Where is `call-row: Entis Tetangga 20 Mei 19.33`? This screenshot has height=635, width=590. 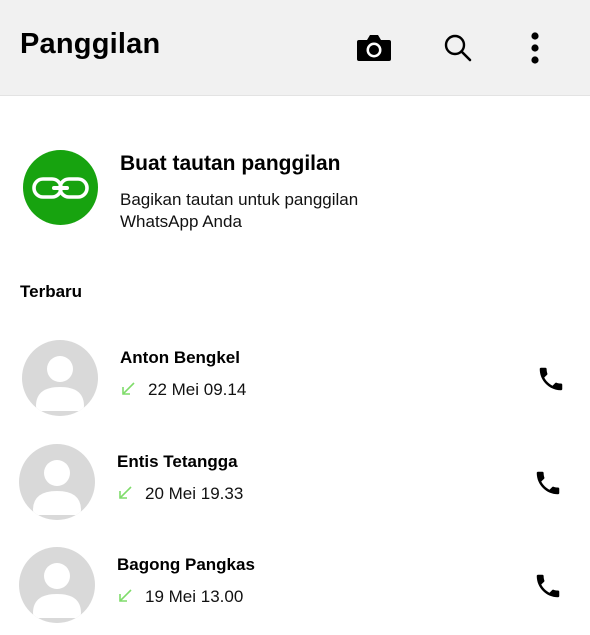 call-row: Entis Tetangga 20 Mei 19.33 is located at coordinates (295, 487).